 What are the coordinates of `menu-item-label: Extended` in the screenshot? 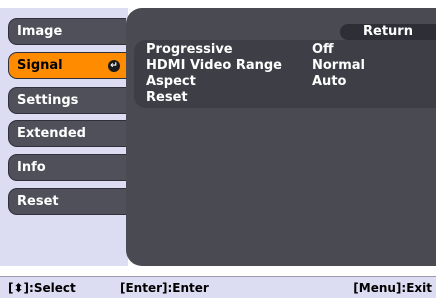 It's located at (51, 133).